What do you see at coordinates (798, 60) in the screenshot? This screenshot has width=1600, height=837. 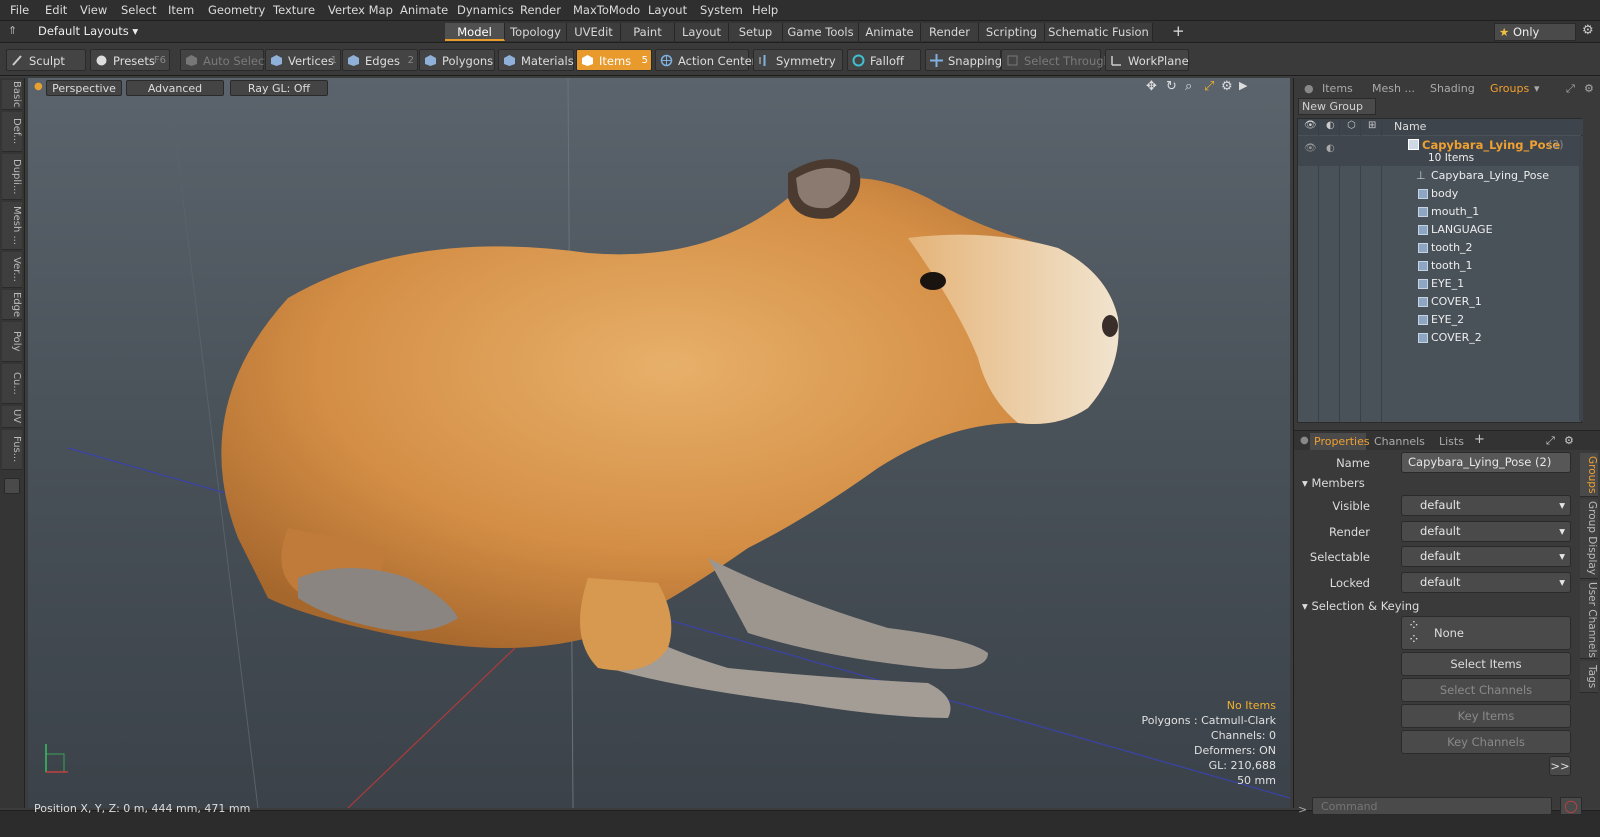 I see `symmetry-button: Symmetry` at bounding box center [798, 60].